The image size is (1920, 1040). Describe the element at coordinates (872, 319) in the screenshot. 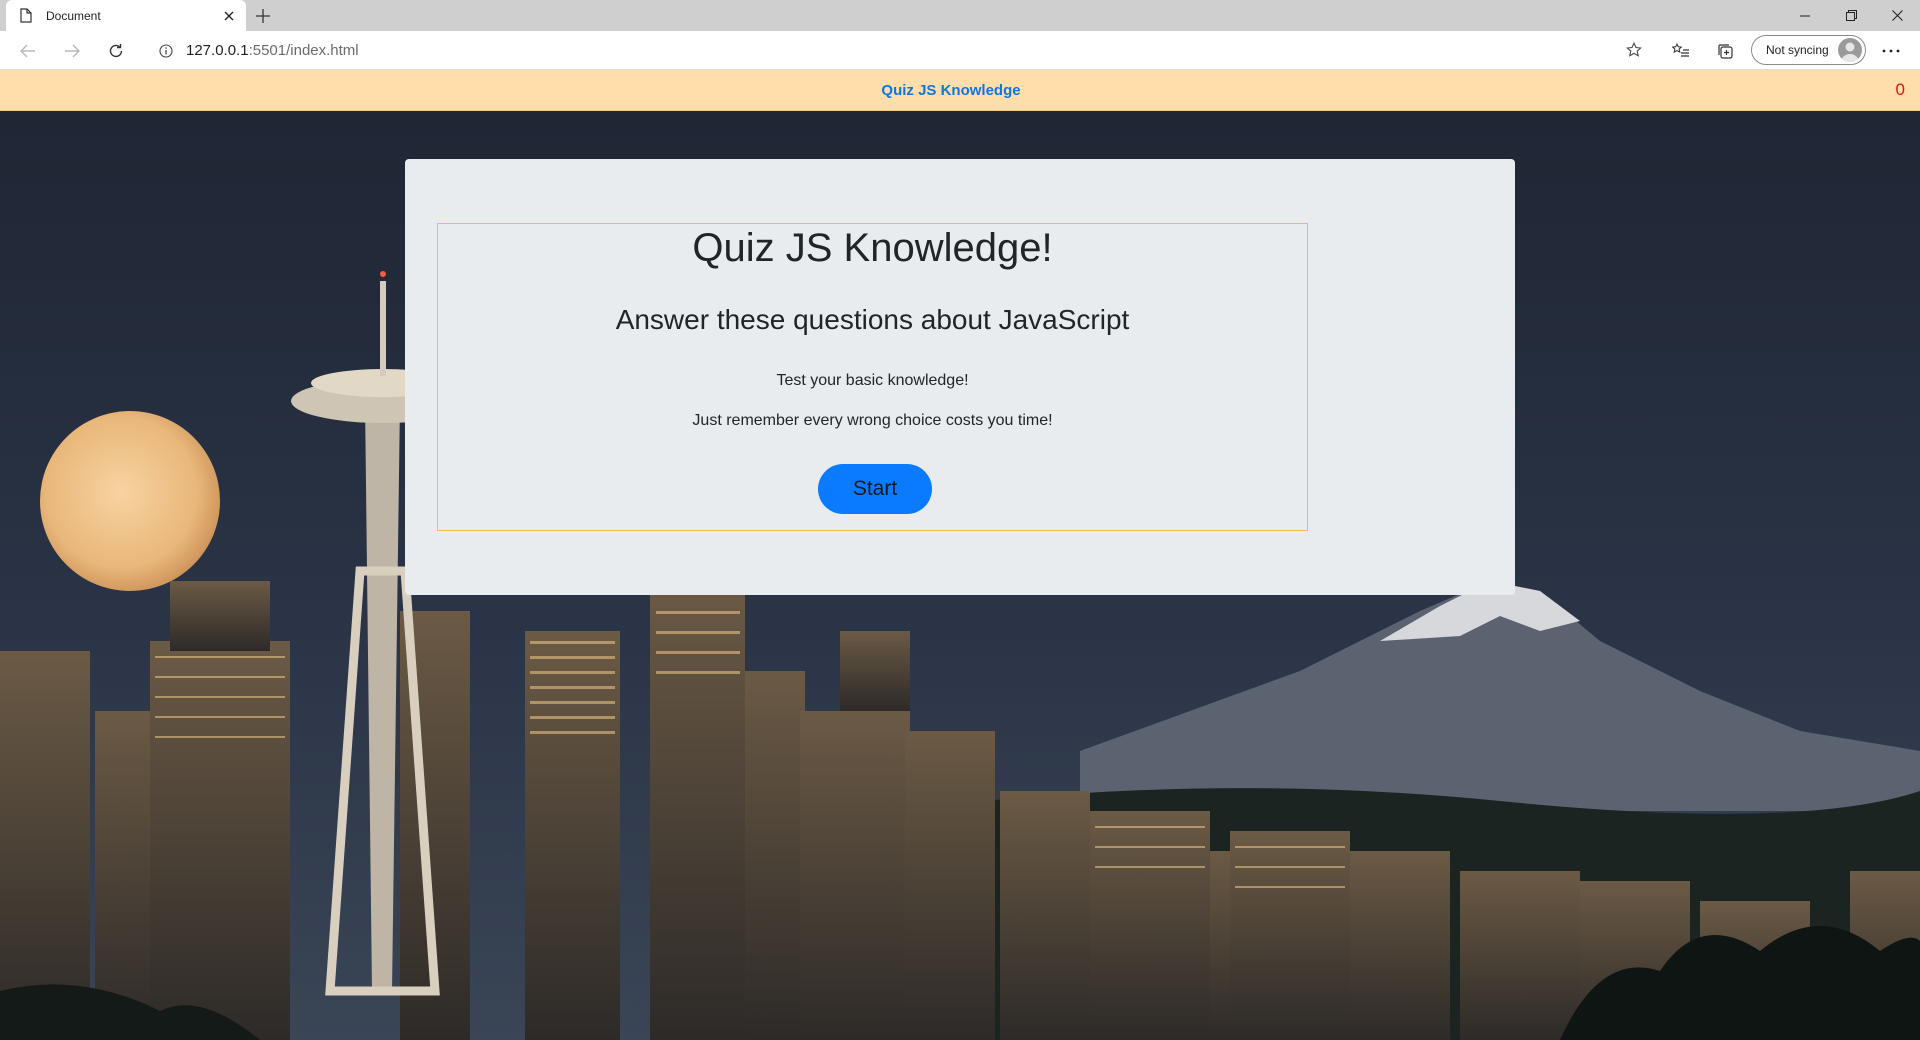

I see `quiz-subtitle: Answer these questions about JavaScript` at that location.